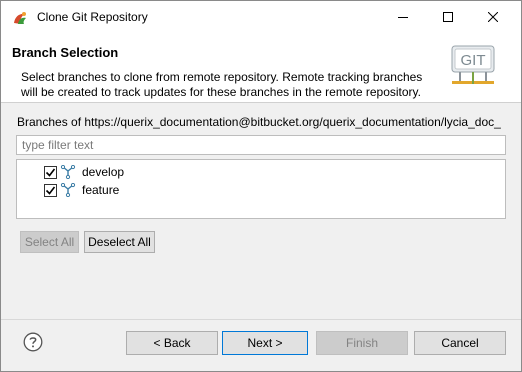 The height and width of the screenshot is (372, 522). Describe the element at coordinates (65, 52) in the screenshot. I see `page-title: Branch Selection` at that location.